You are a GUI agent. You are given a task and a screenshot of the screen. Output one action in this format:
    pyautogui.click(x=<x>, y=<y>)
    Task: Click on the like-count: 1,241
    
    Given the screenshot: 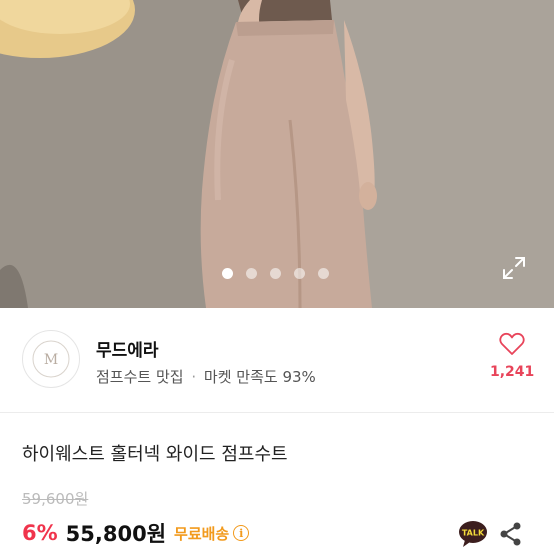 What is the action you would take?
    pyautogui.click(x=512, y=372)
    